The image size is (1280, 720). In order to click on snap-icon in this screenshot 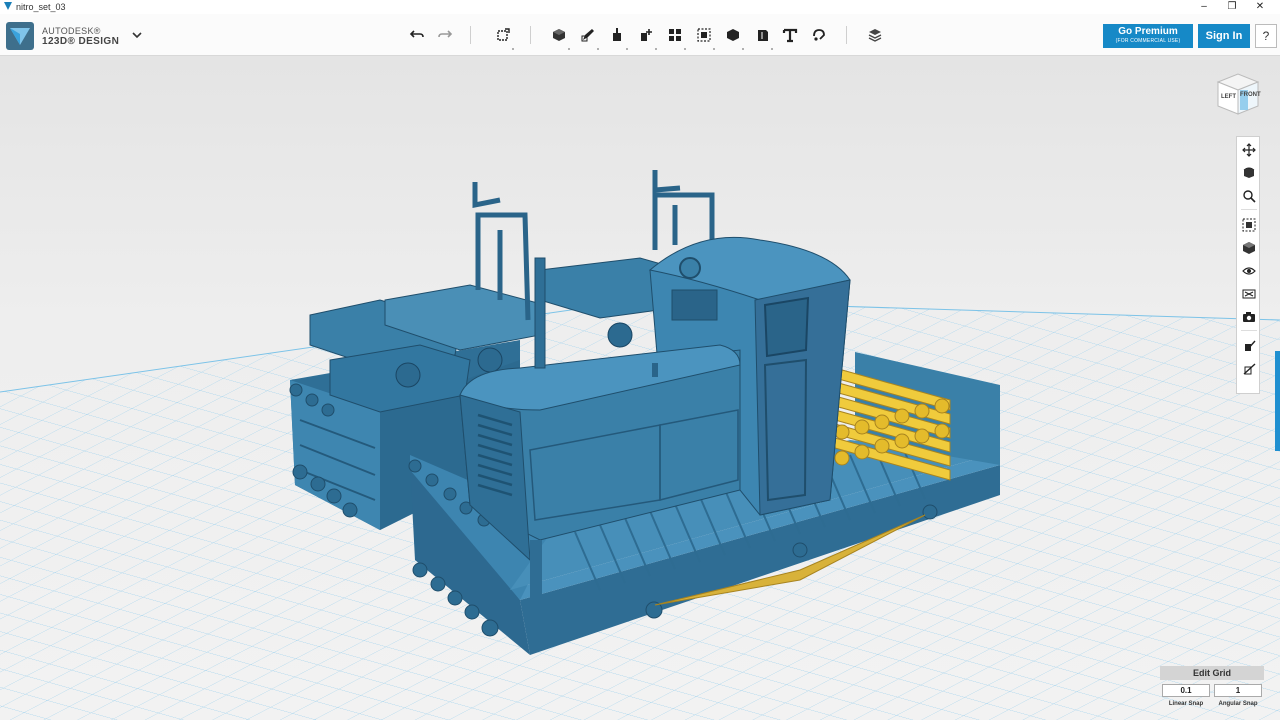, I will do `click(819, 35)`.